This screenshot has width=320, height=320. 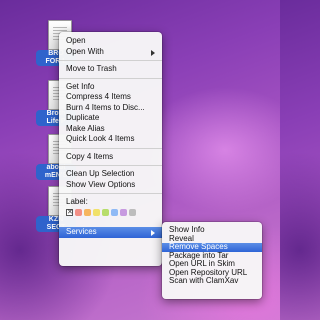 What do you see at coordinates (114, 212) in the screenshot?
I see `label-swatch-blue` at bounding box center [114, 212].